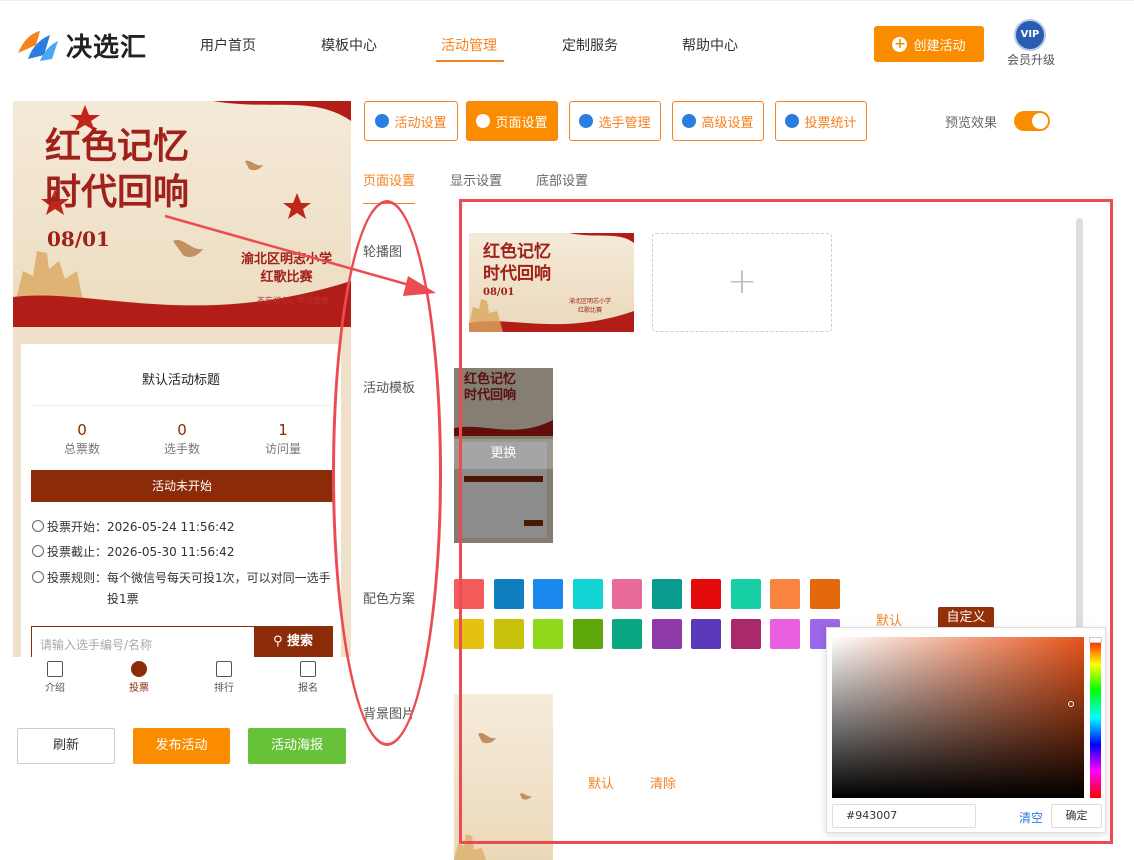  Describe the element at coordinates (81, 449) in the screenshot. I see `stat-total-votes-label: 总票数` at that location.